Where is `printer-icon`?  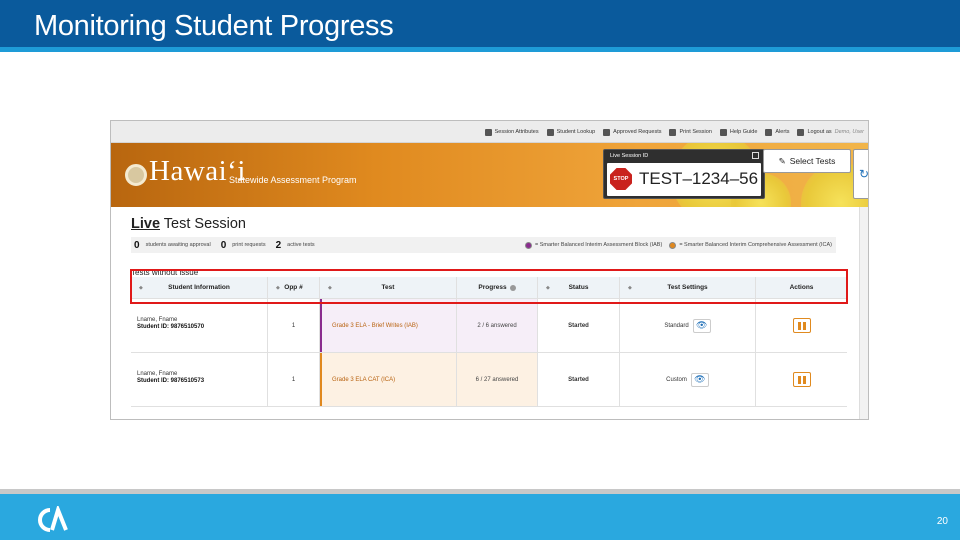
printer-icon is located at coordinates (673, 132).